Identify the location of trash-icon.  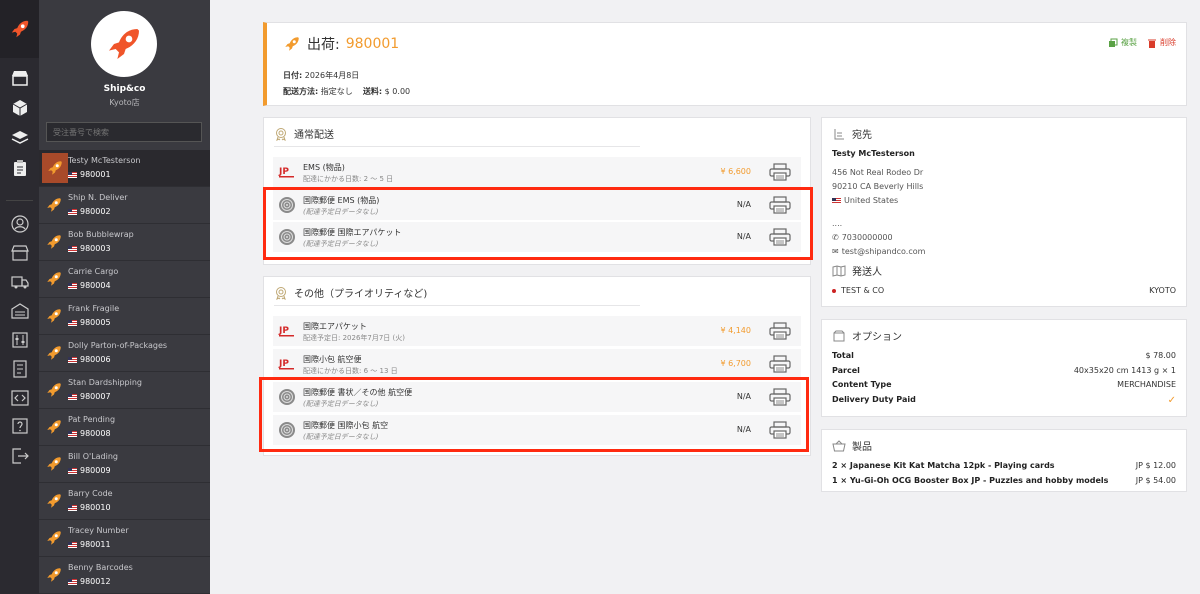
(1152, 43).